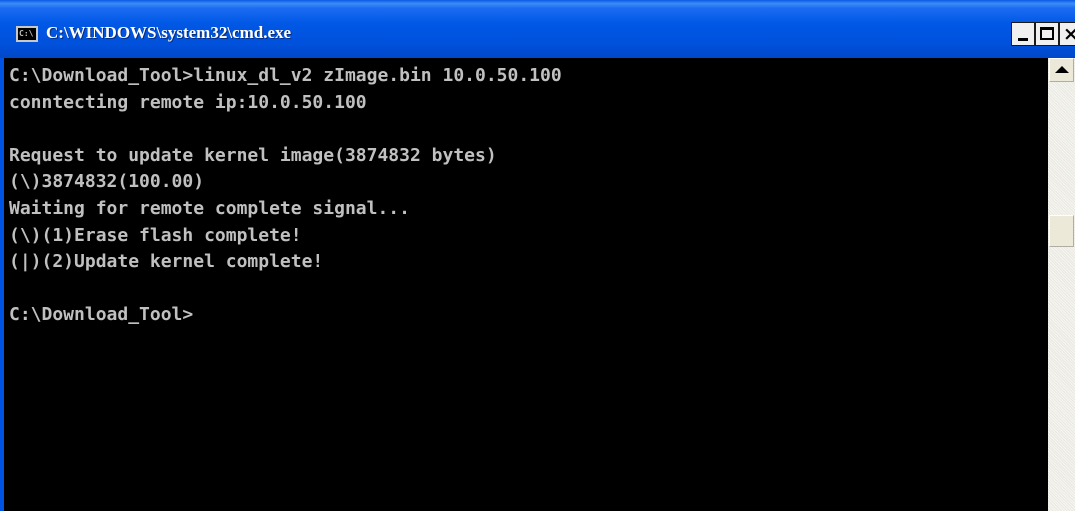 The image size is (1075, 511). I want to click on title-bar: C:\ C:\WINDOWS\system32\cmd.exe ×, so click(537, 29).